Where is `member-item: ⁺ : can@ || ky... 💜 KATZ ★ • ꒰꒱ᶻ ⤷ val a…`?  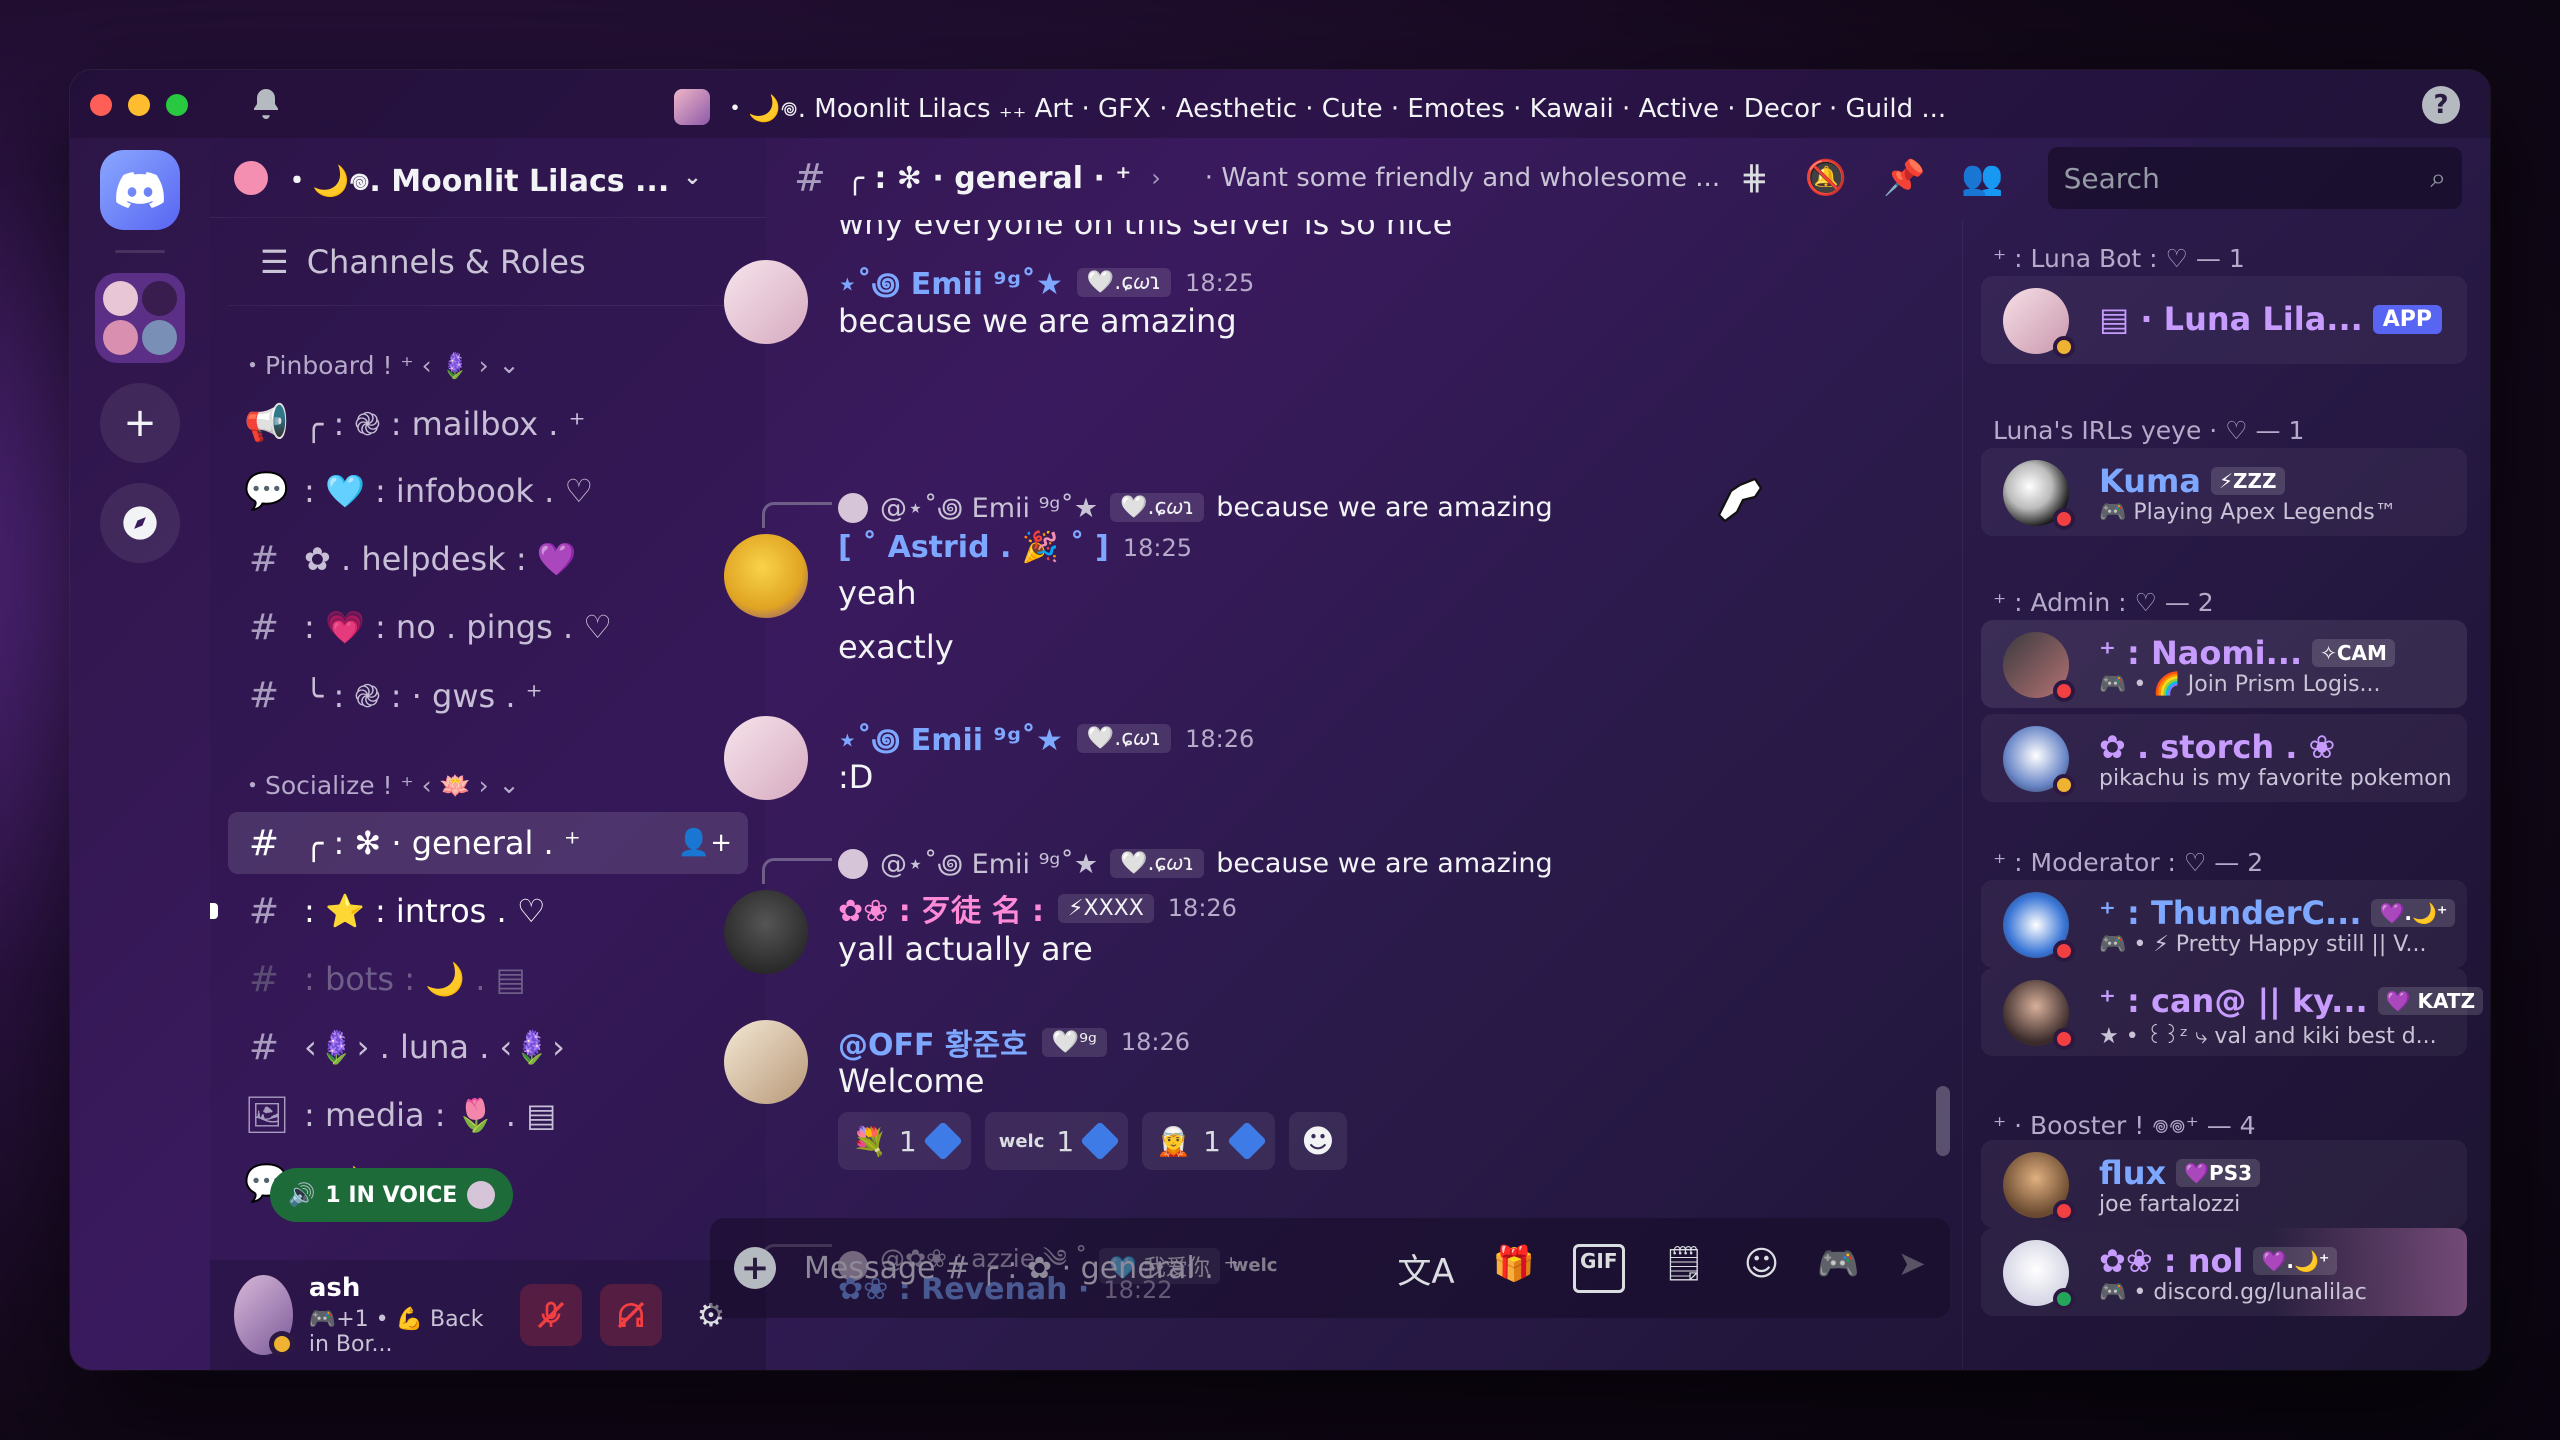
member-item: ⁺ : can@ || ky... 💜 KATZ ★ • ꒰꒱ᶻ ⤷ val a… is located at coordinates (2232, 1012).